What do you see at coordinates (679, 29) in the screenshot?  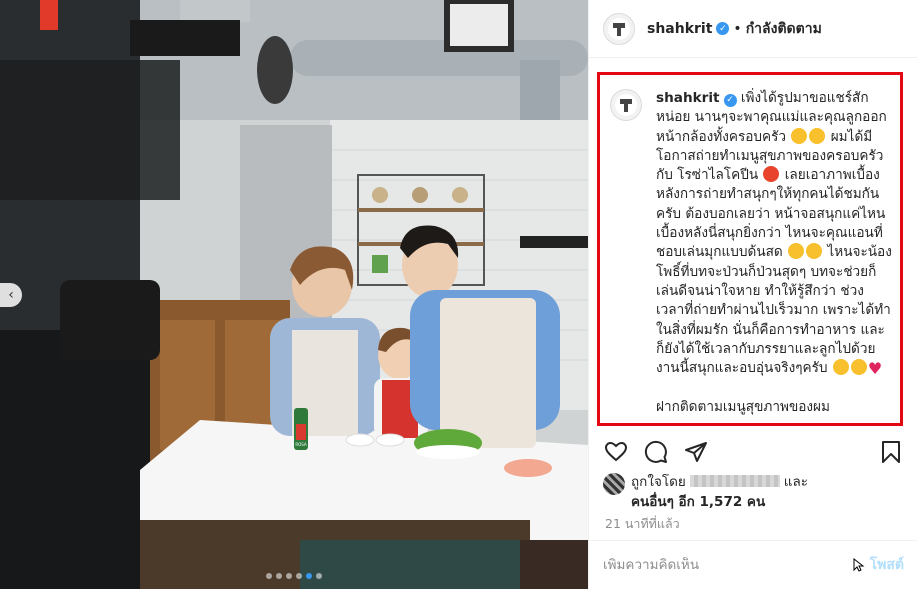 I see `author-username: shahkrit` at bounding box center [679, 29].